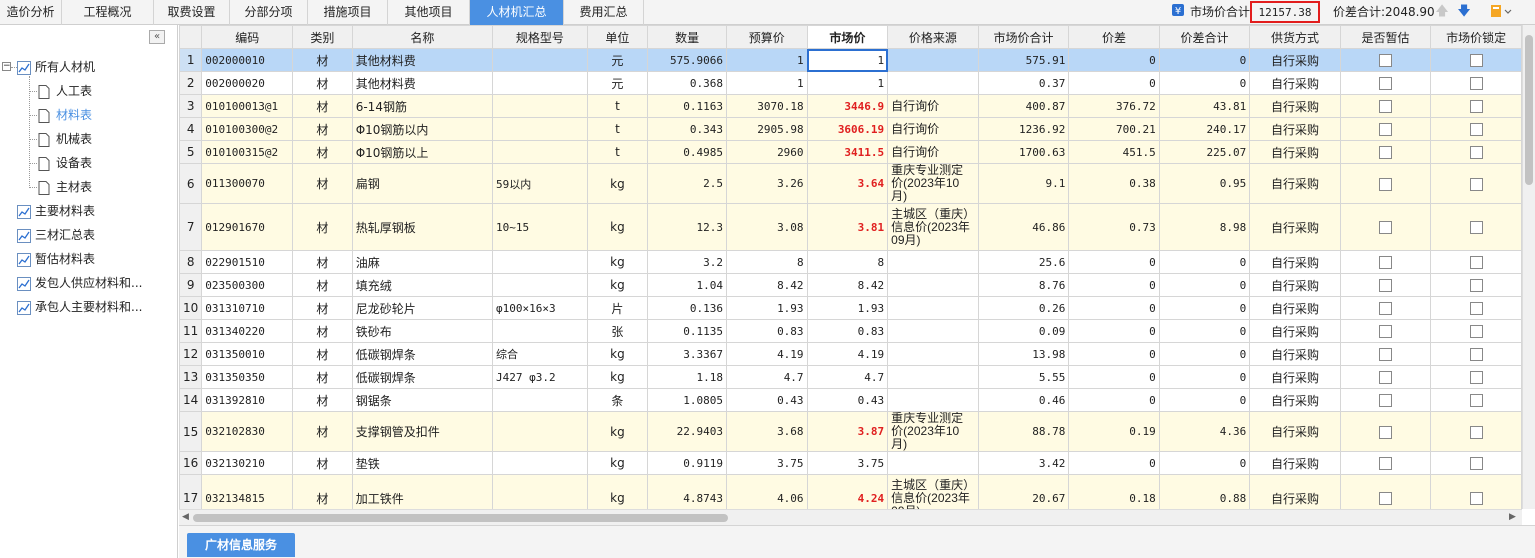 The image size is (1535, 558). I want to click on price-source-header: 价格来源, so click(933, 37).